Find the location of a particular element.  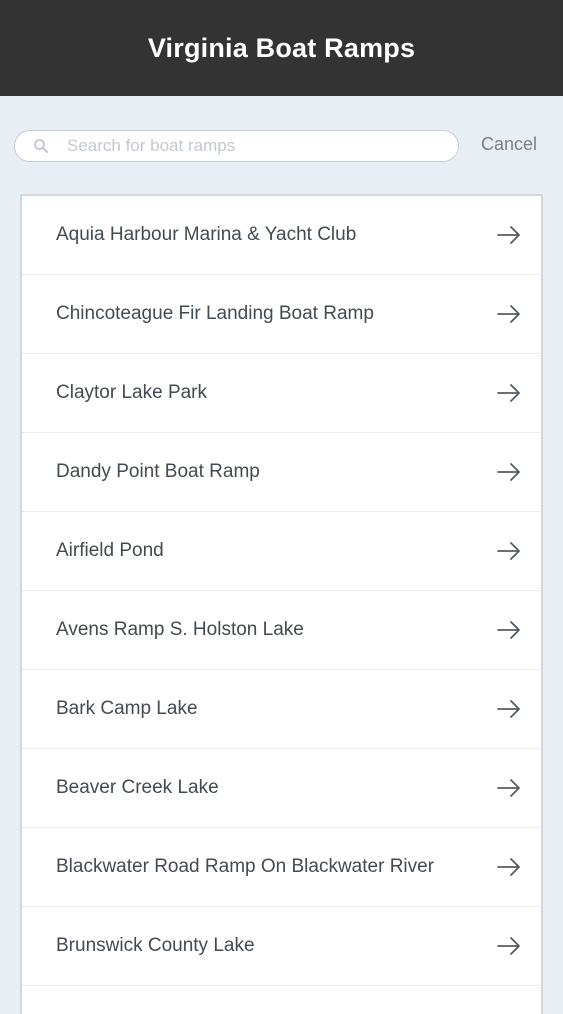

search-input is located at coordinates (237, 146).